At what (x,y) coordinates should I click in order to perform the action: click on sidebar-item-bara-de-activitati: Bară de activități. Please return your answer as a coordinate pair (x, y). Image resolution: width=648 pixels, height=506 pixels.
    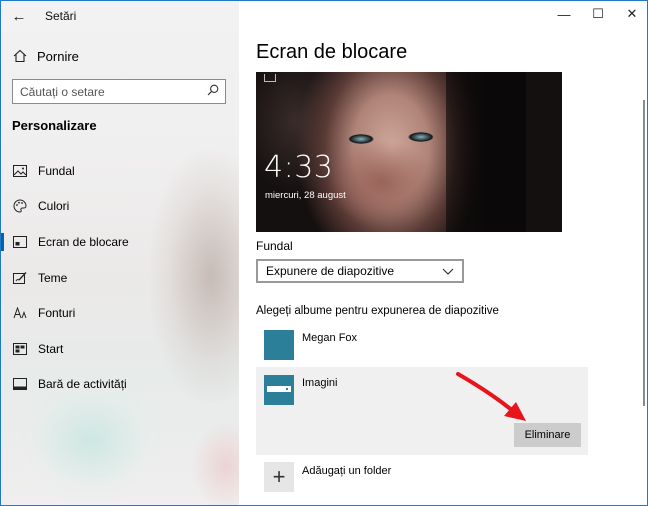
    Looking at the image, I should click on (120, 385).